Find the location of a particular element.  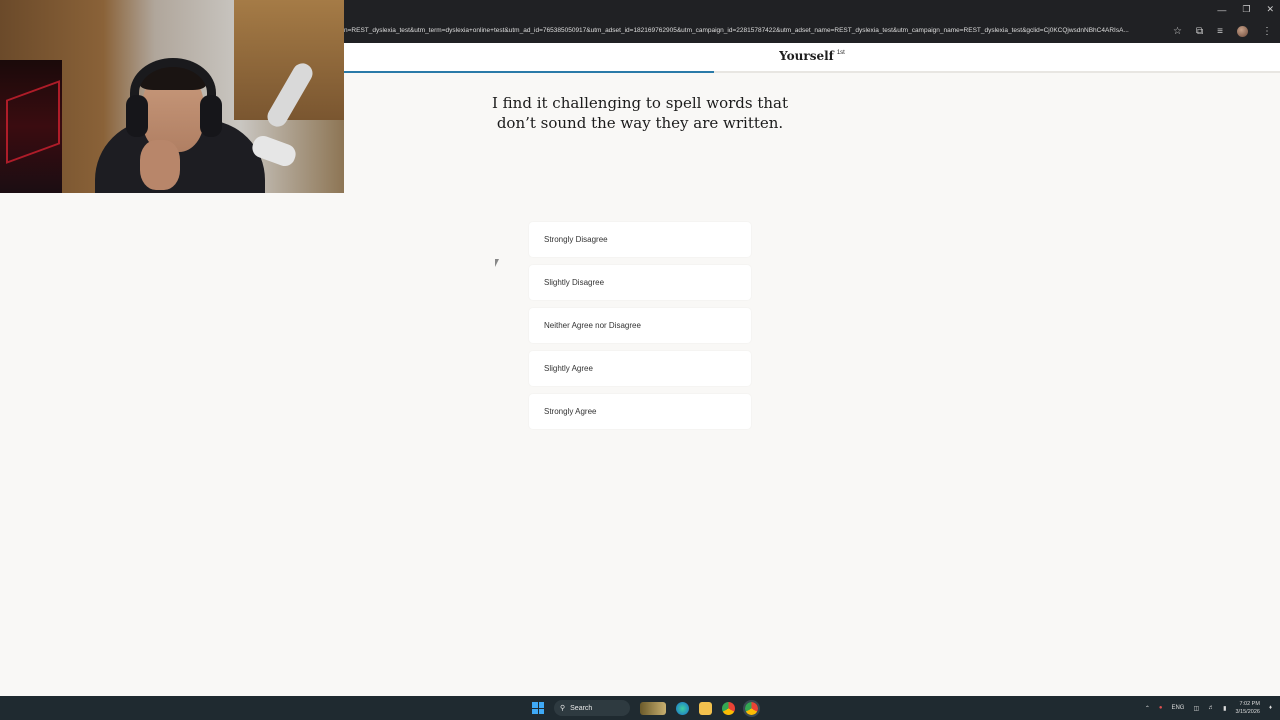

mouse-cursor is located at coordinates (497, 263).